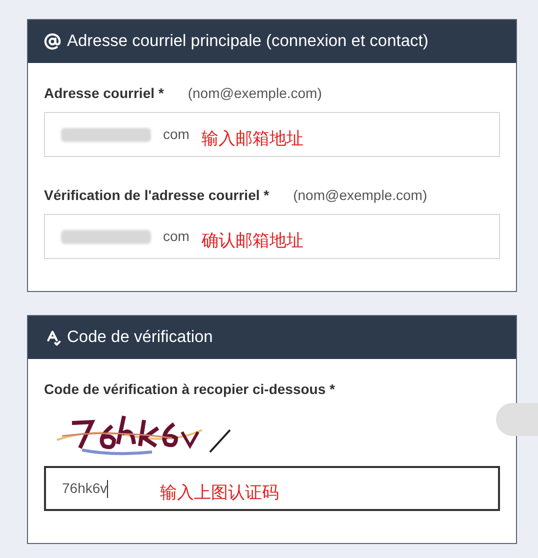 This screenshot has width=538, height=558. I want to click on card-title: Adresse courriel principale (connexion et contact), so click(247, 41).